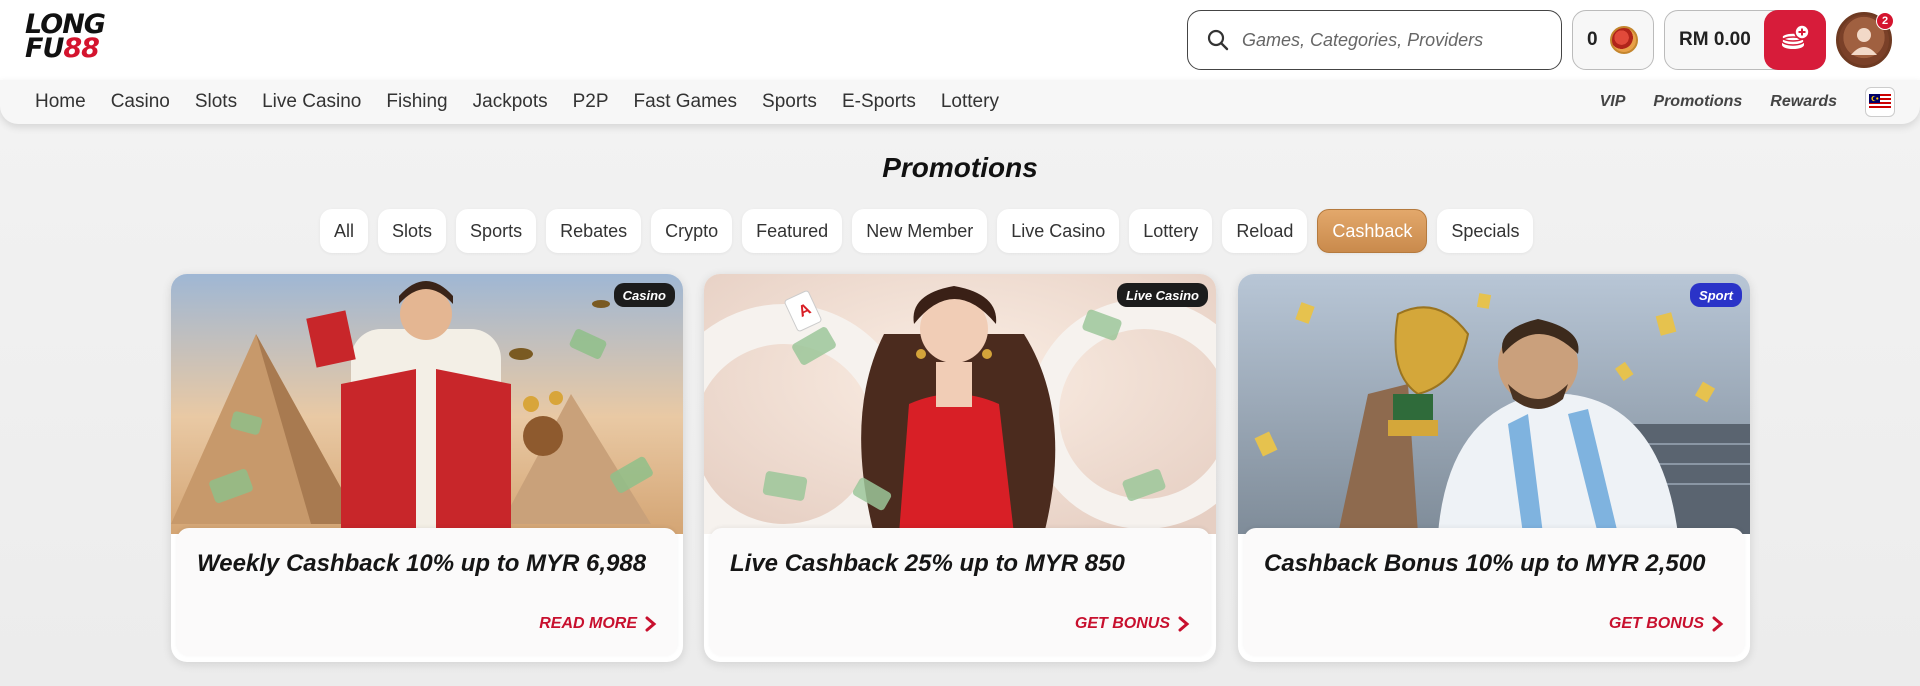  I want to click on promo-title: Live Cashback 25% up to MYR 850, so click(927, 563).